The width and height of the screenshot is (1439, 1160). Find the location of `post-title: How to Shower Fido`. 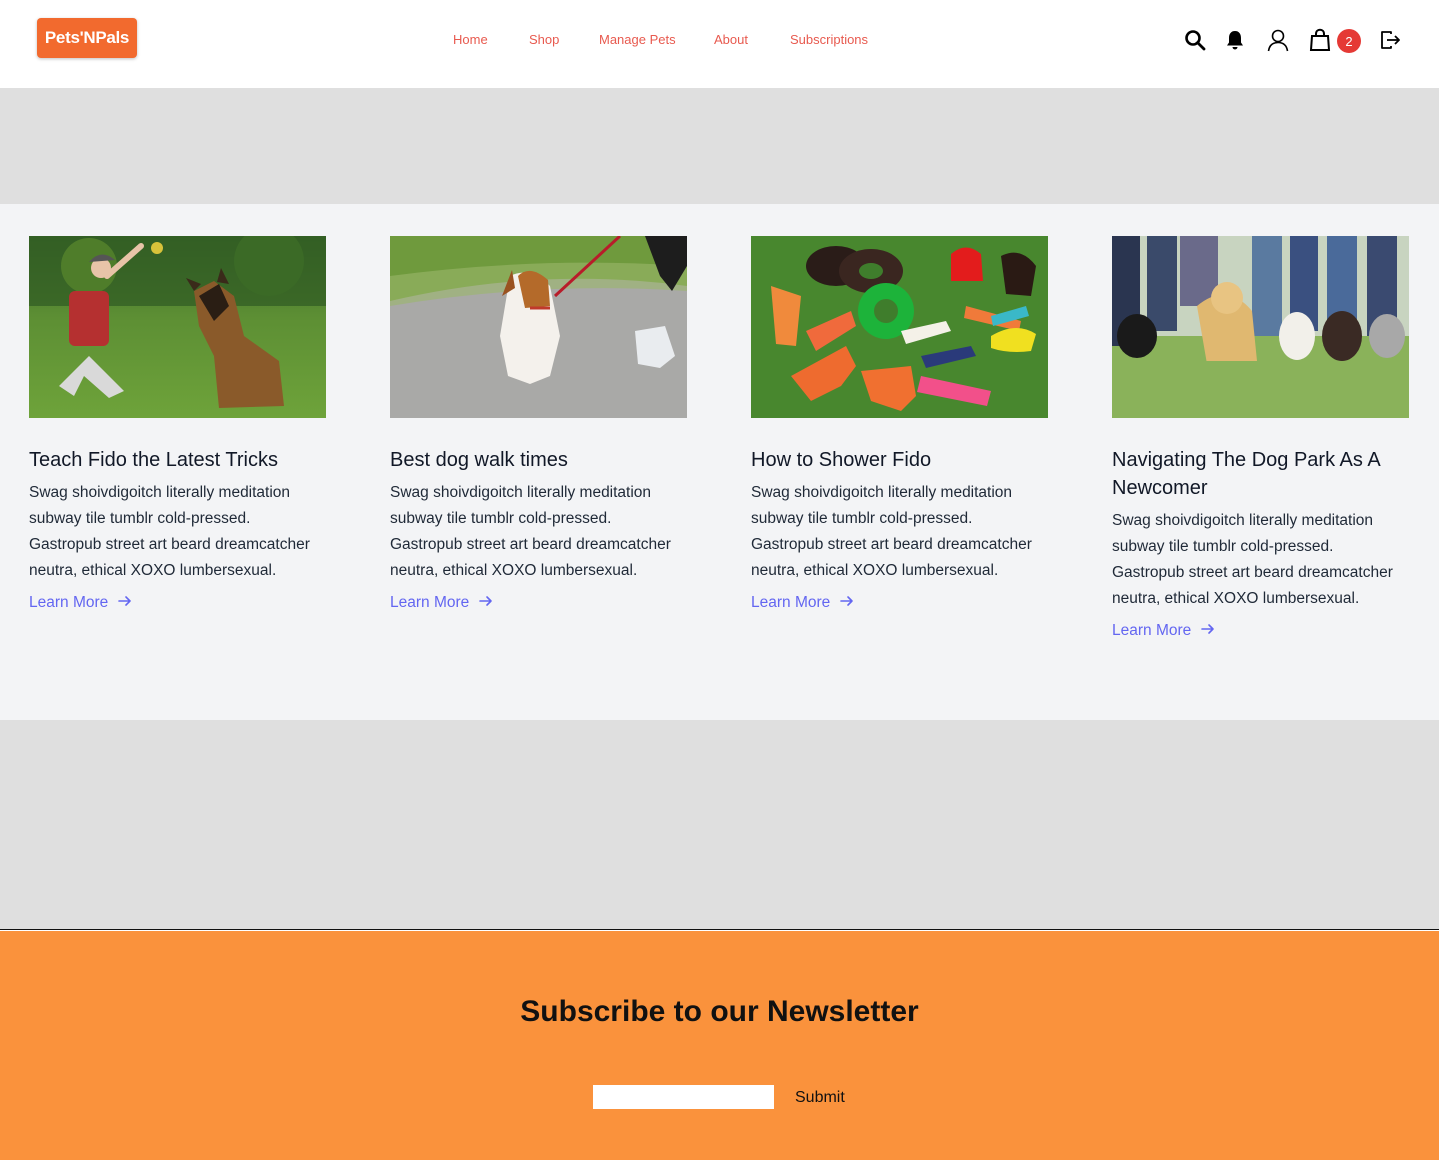

post-title: How to Shower Fido is located at coordinates (841, 460).